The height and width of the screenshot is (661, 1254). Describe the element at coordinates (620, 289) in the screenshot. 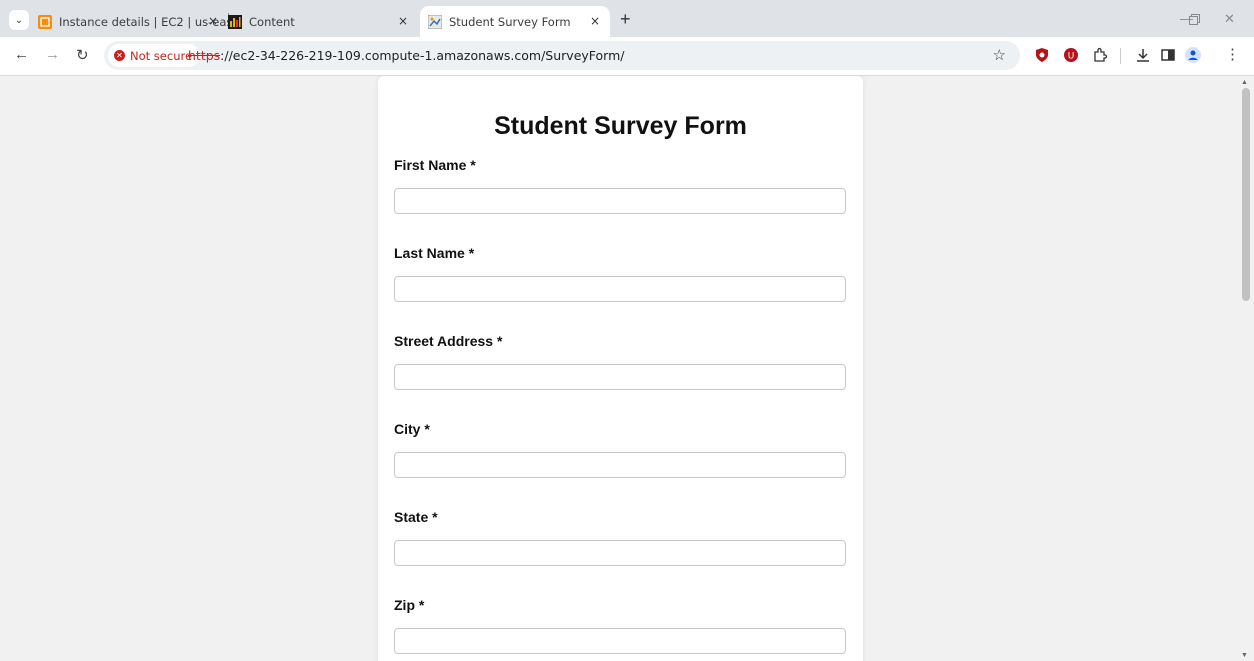

I see `last-name-field` at that location.